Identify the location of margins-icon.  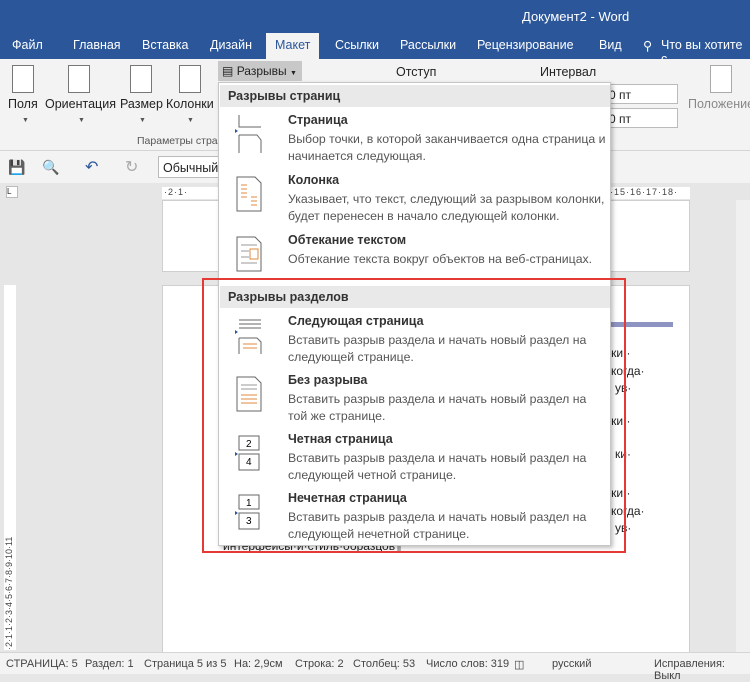
(23, 79).